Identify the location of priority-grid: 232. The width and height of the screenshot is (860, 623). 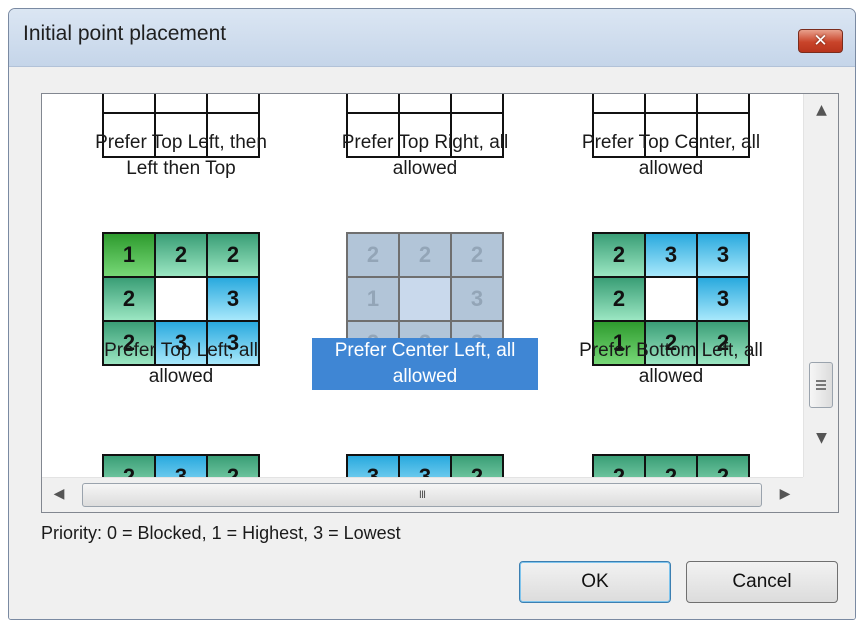
(181, 466).